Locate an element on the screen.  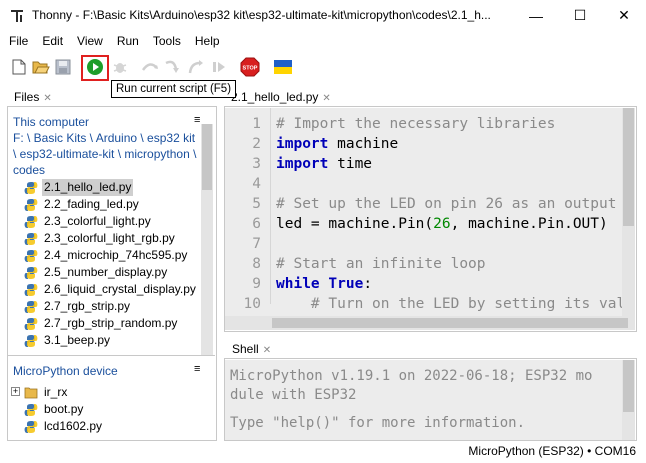
line-number: 9 is located at coordinates (256, 284).